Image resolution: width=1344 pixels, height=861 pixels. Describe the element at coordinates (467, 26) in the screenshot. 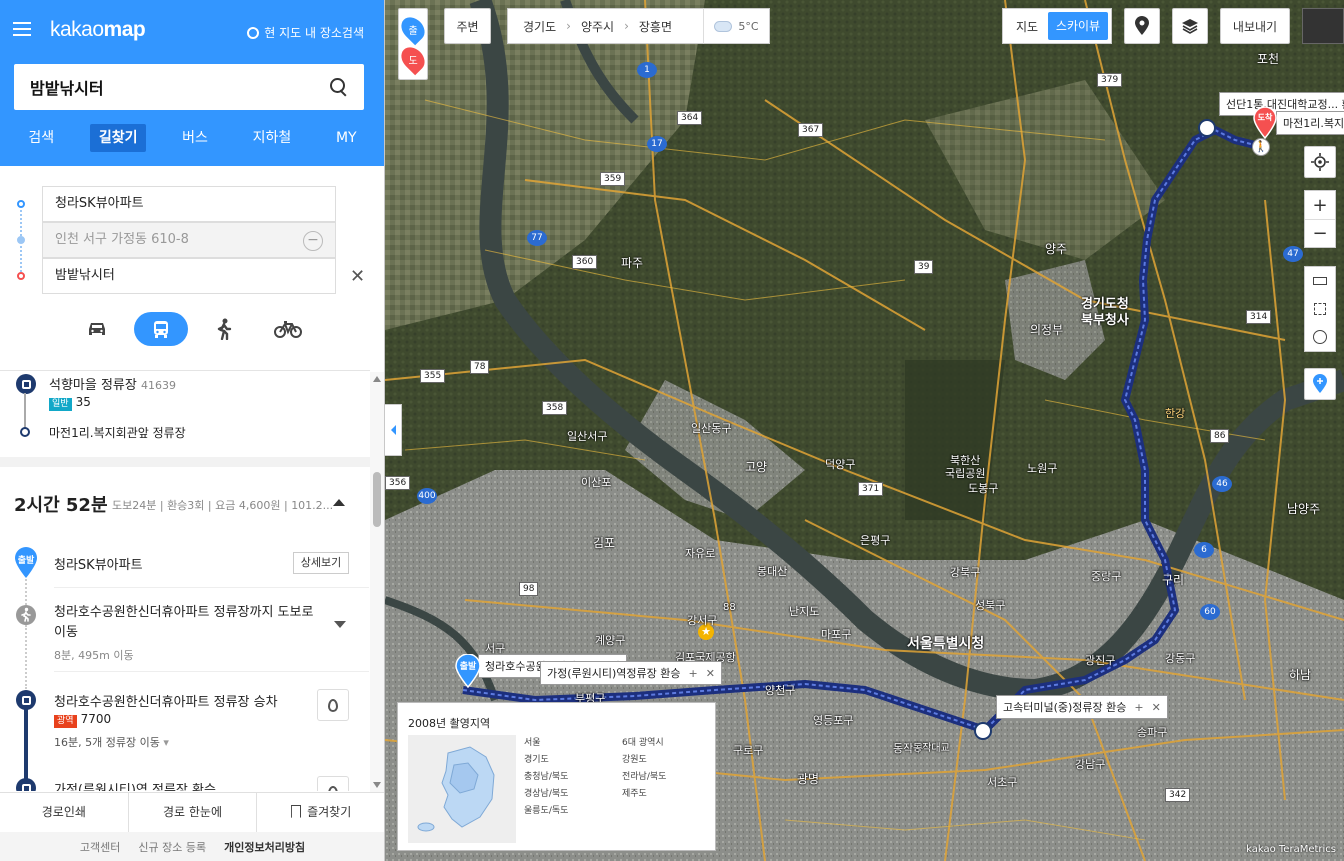

I see `nearby-button: 주변` at that location.